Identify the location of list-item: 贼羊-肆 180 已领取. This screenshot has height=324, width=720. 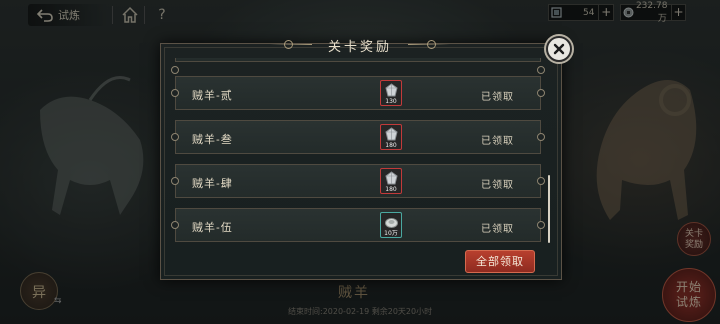
(358, 181).